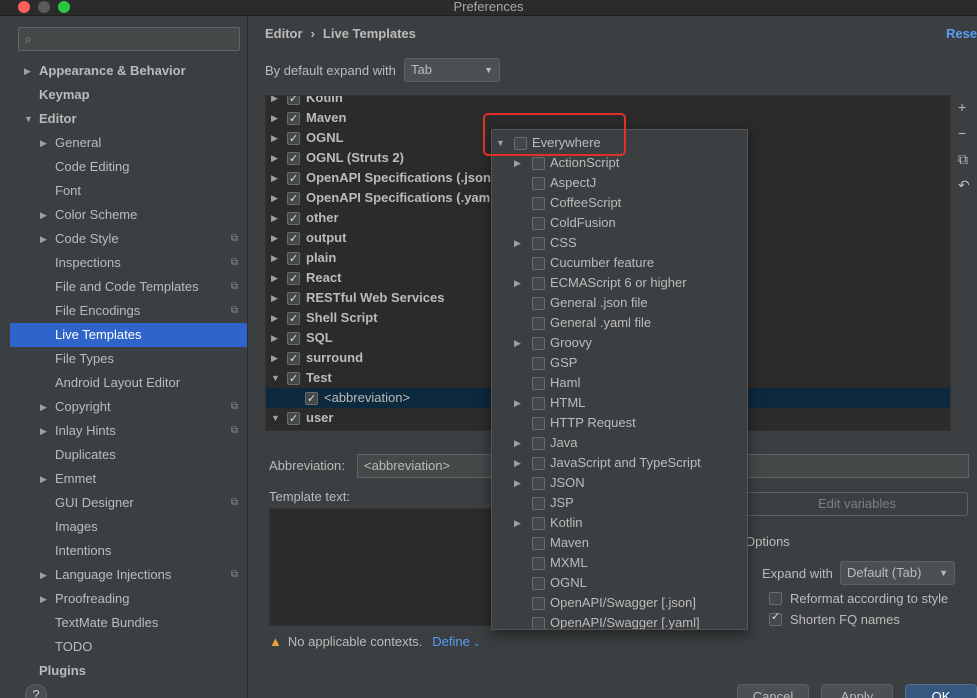 The height and width of the screenshot is (698, 977). Describe the element at coordinates (452, 70) in the screenshot. I see `default-expand-select: Tab ▼` at that location.